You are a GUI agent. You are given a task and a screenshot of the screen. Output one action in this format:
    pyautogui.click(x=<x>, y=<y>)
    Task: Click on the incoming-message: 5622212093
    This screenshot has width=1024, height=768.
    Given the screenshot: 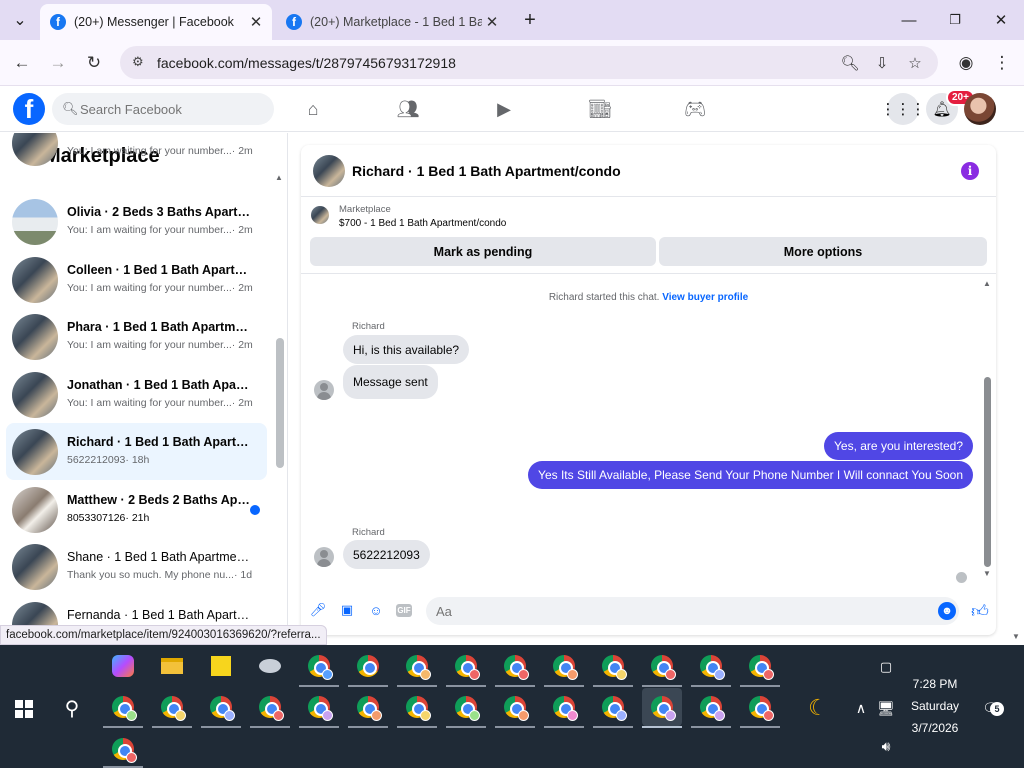 What is the action you would take?
    pyautogui.click(x=386, y=554)
    